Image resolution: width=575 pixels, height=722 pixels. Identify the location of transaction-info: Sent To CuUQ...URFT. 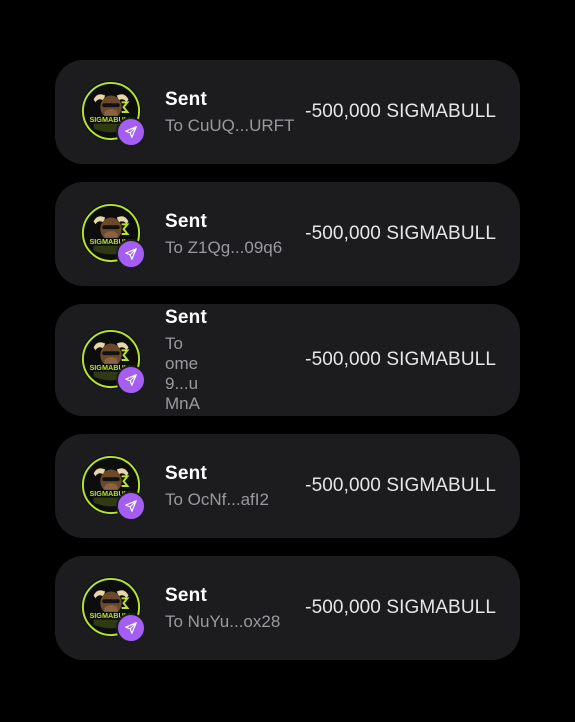
(234, 112).